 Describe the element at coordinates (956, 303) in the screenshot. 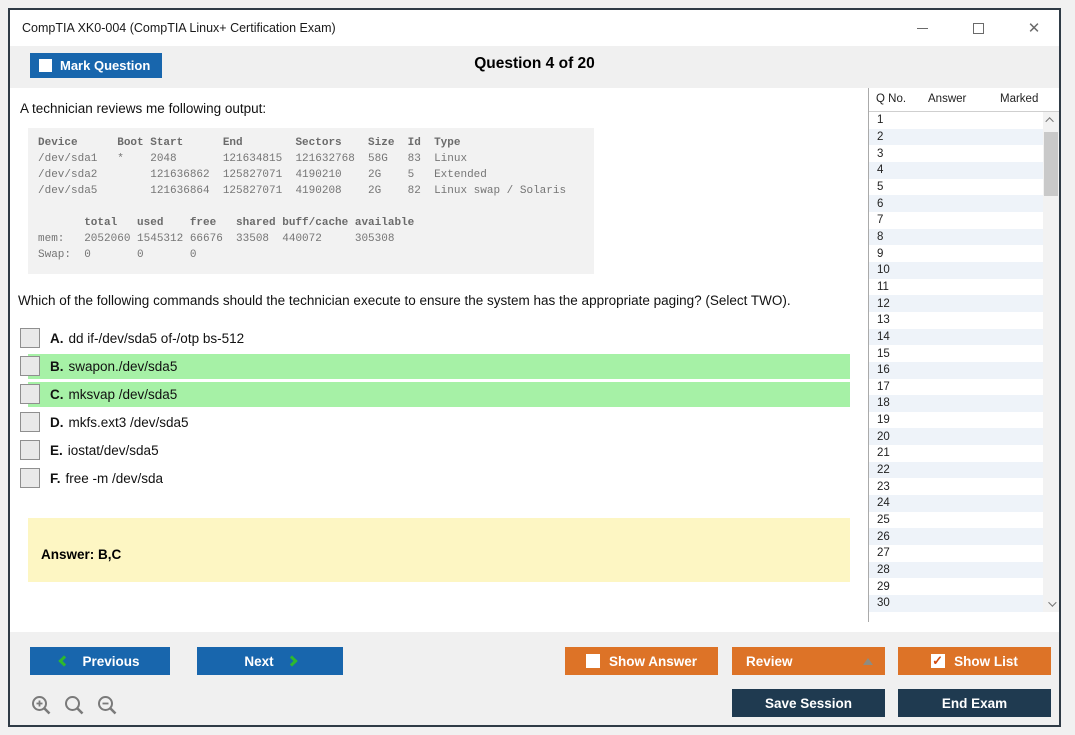

I see `question-list-row: 12` at that location.